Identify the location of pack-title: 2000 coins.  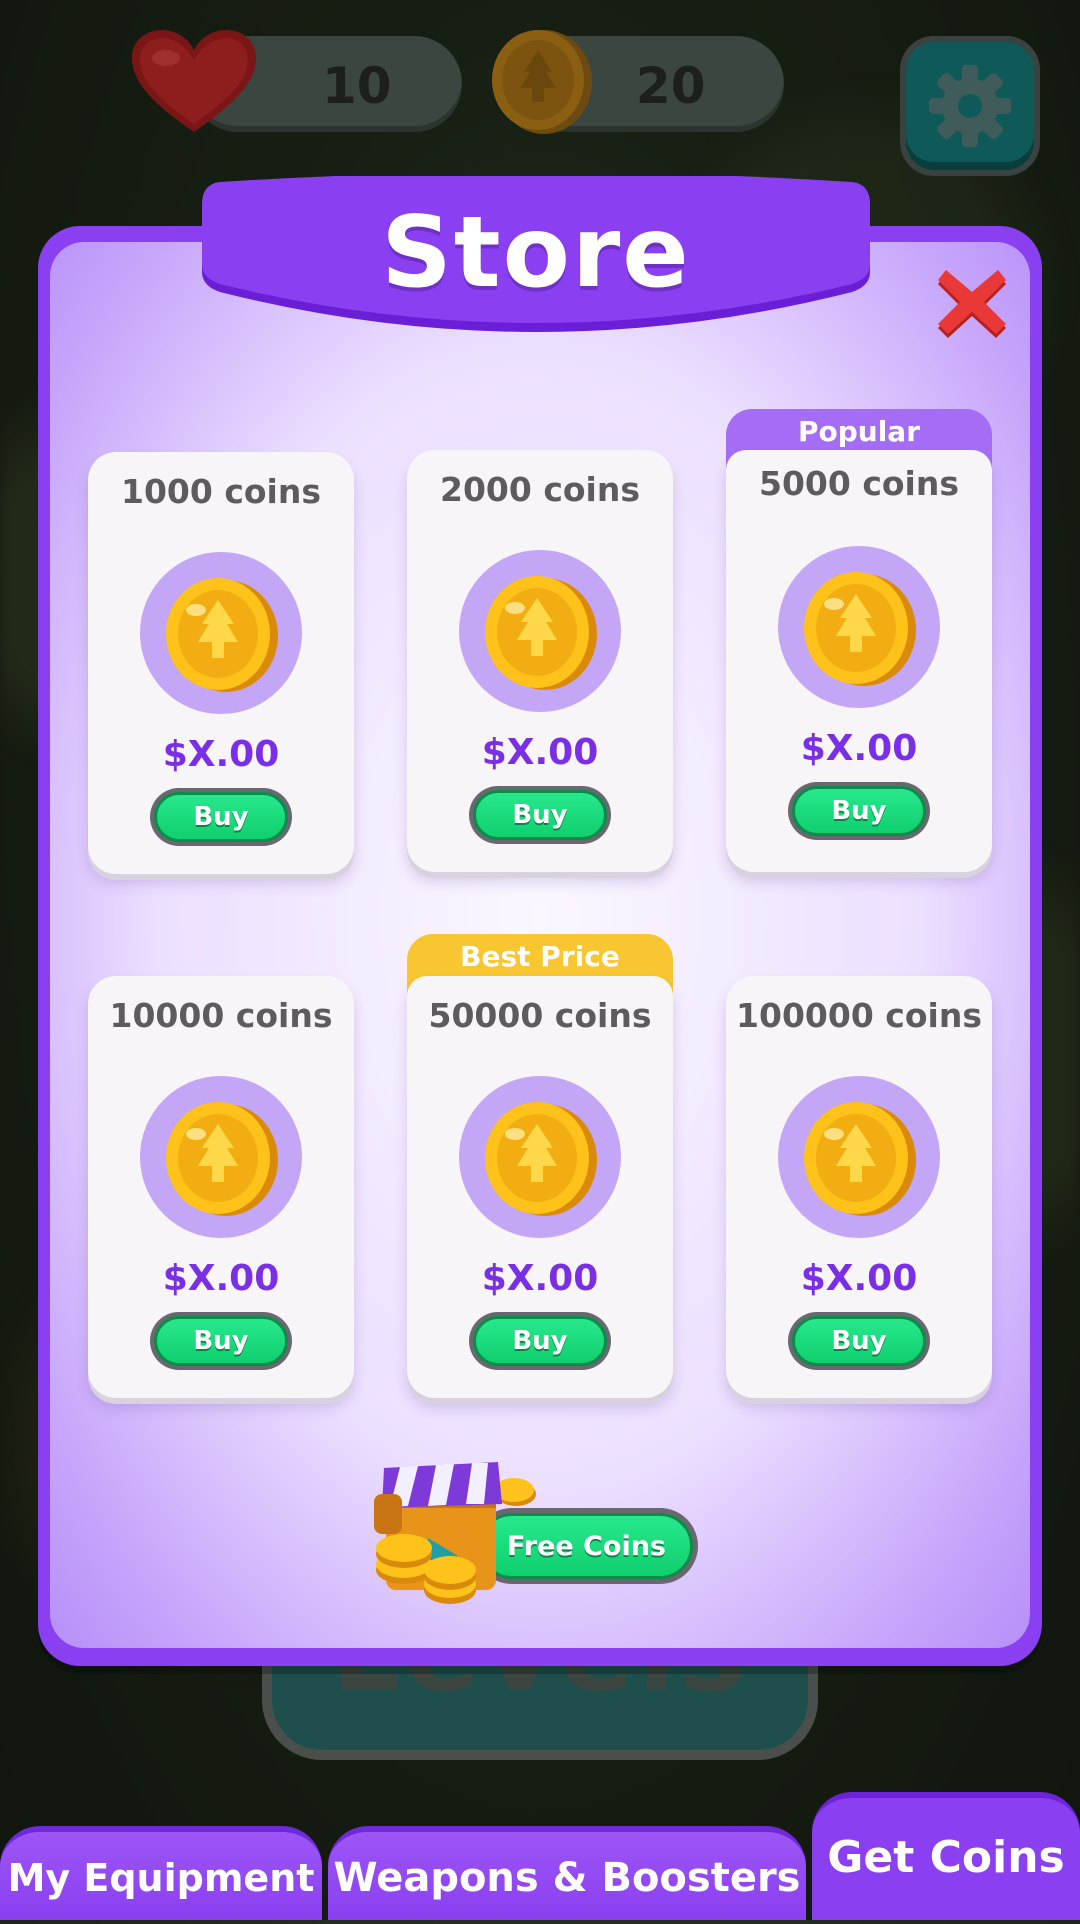
(539, 489).